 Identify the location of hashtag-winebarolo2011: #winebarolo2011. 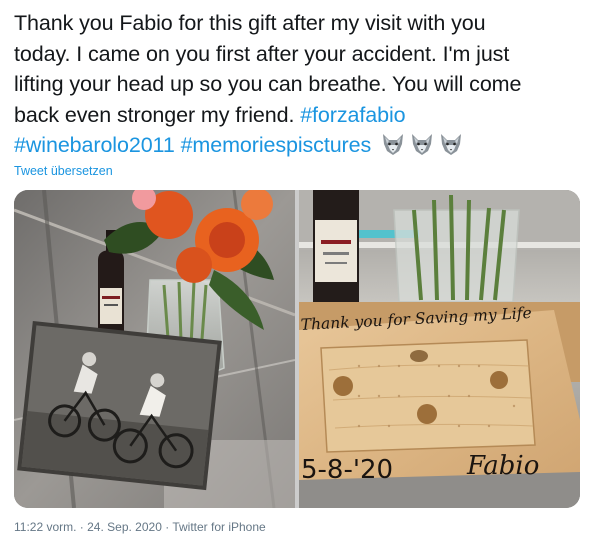
(94, 145).